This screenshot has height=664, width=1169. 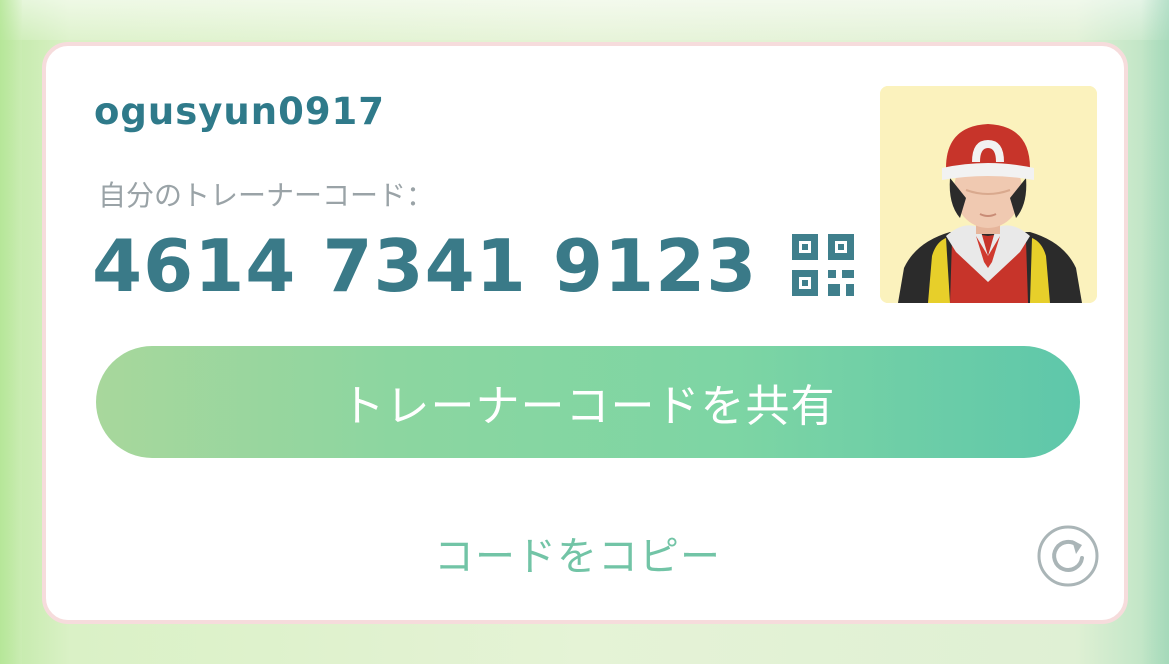 What do you see at coordinates (577, 553) in the screenshot?
I see `copy-code-button: コードをコピー` at bounding box center [577, 553].